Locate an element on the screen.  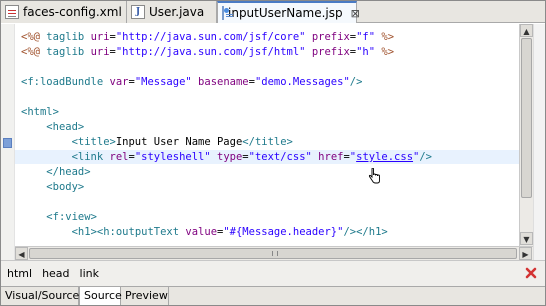
remove-icon is located at coordinates (531, 273).